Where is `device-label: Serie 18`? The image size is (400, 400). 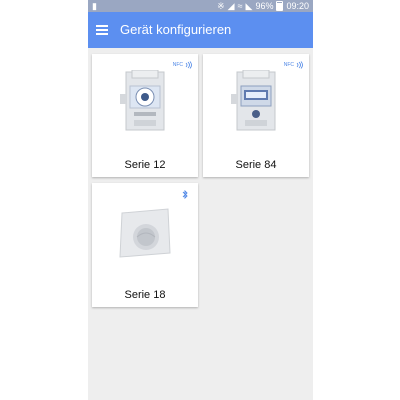 device-label: Serie 18 is located at coordinates (145, 295).